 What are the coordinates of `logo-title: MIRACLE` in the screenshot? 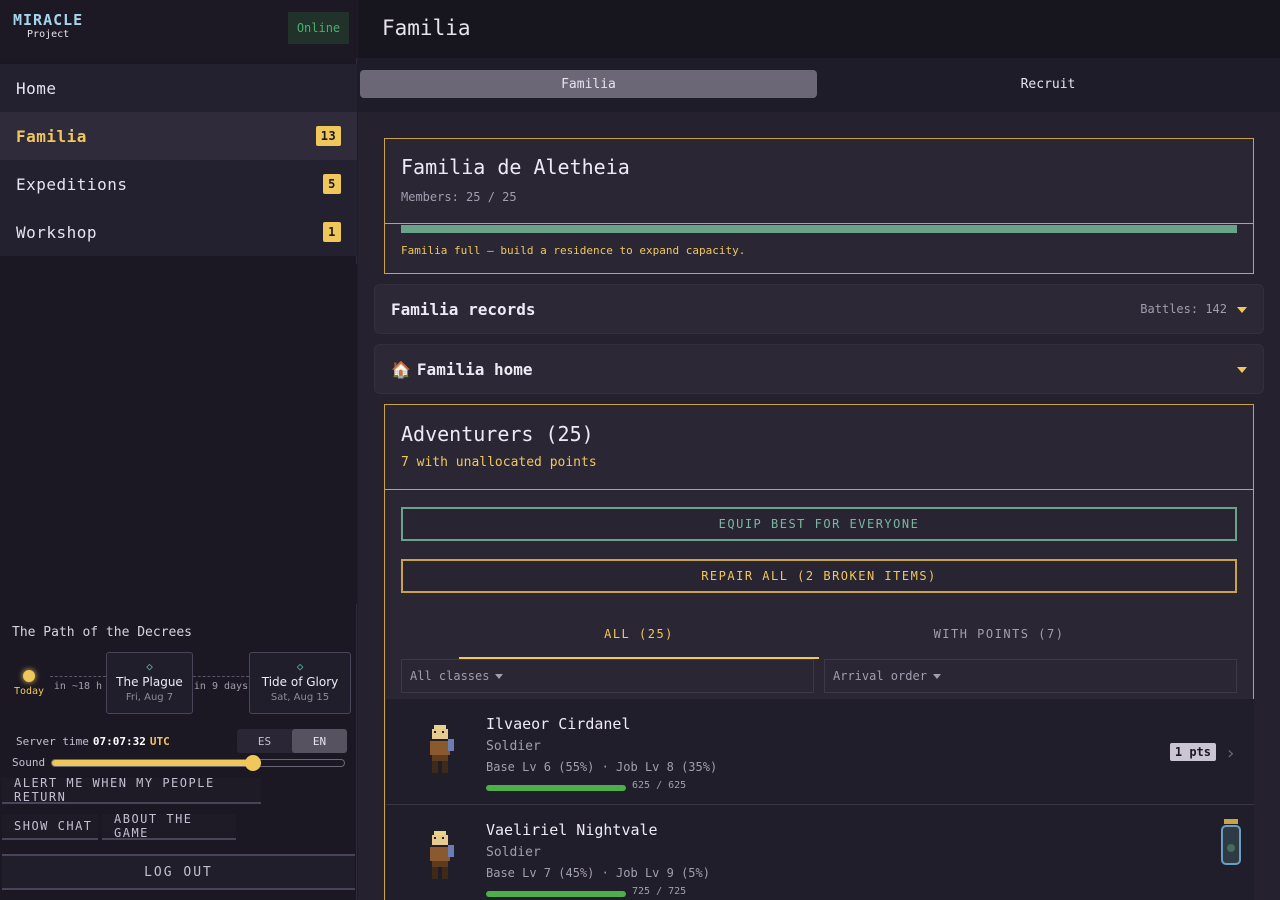 It's located at (48, 20).